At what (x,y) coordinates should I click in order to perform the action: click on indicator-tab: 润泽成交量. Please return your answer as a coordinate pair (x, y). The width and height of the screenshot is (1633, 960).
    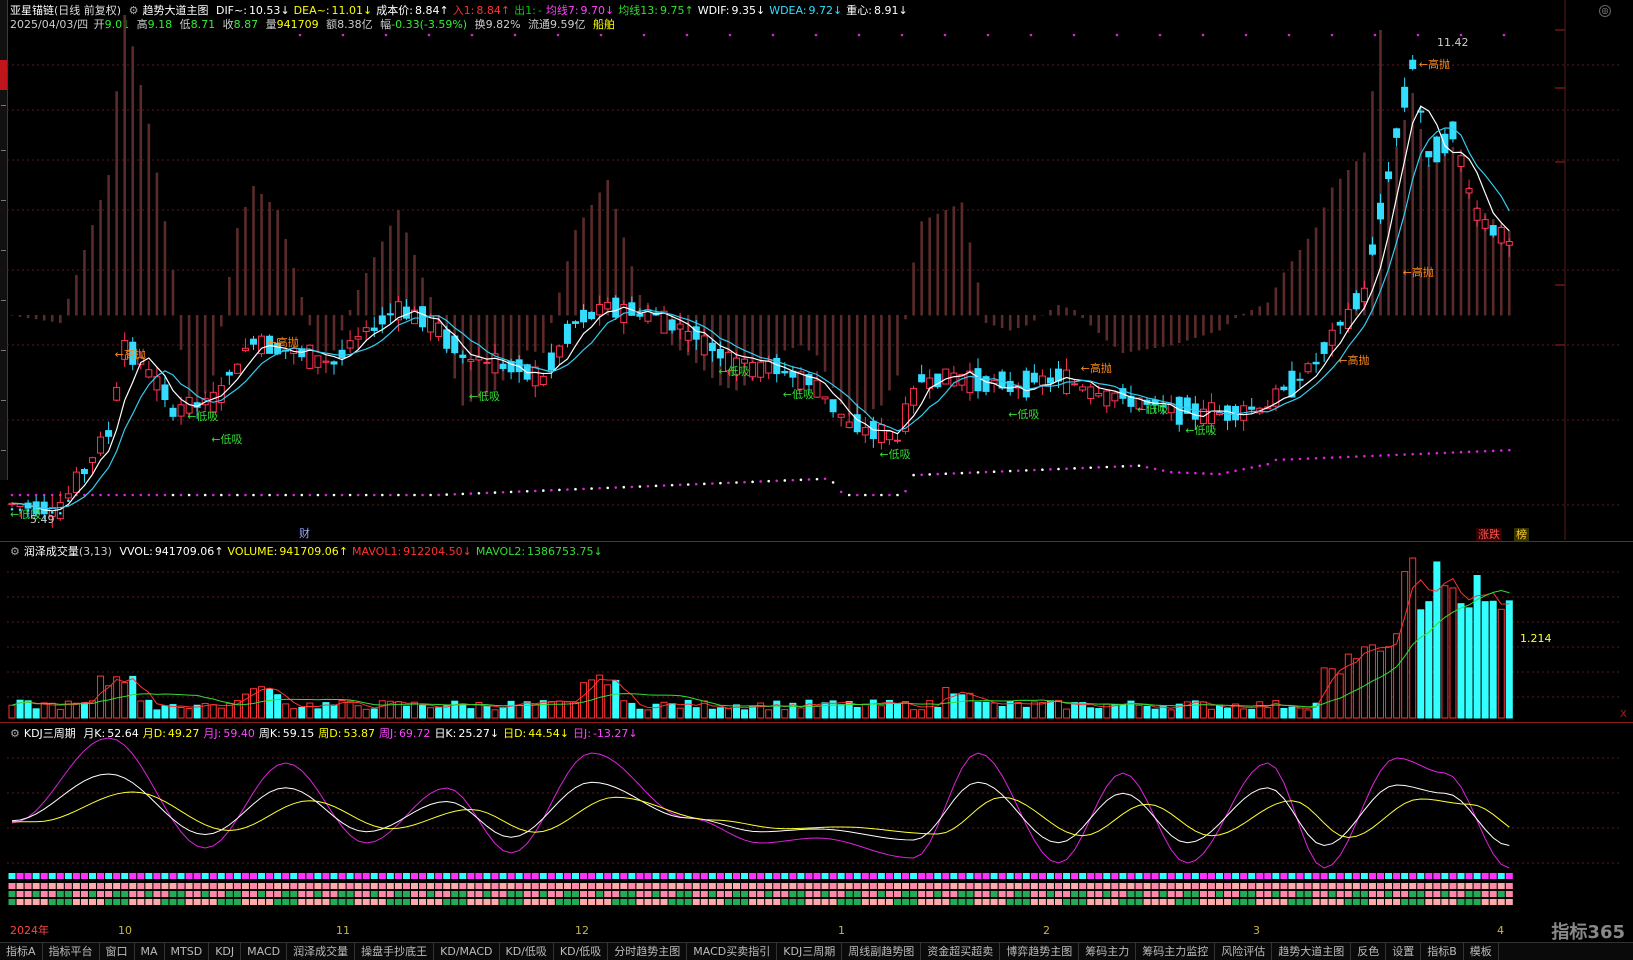
    Looking at the image, I should click on (321, 951).